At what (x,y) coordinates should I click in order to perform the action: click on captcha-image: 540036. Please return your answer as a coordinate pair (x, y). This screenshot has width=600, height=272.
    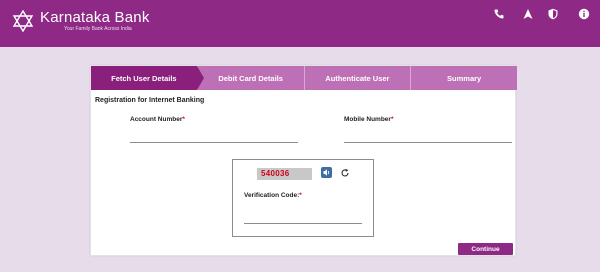
    Looking at the image, I should click on (284, 174).